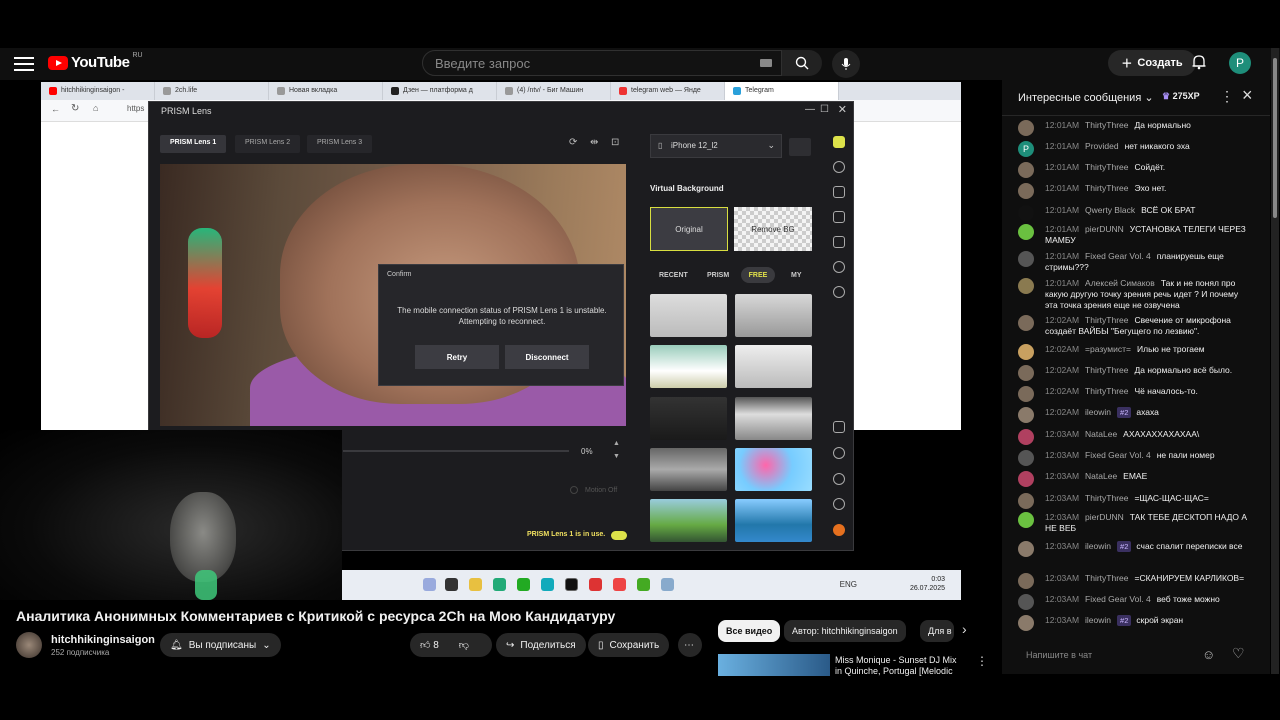  Describe the element at coordinates (1208, 654) in the screenshot. I see `emoji-icon: ☺` at that location.